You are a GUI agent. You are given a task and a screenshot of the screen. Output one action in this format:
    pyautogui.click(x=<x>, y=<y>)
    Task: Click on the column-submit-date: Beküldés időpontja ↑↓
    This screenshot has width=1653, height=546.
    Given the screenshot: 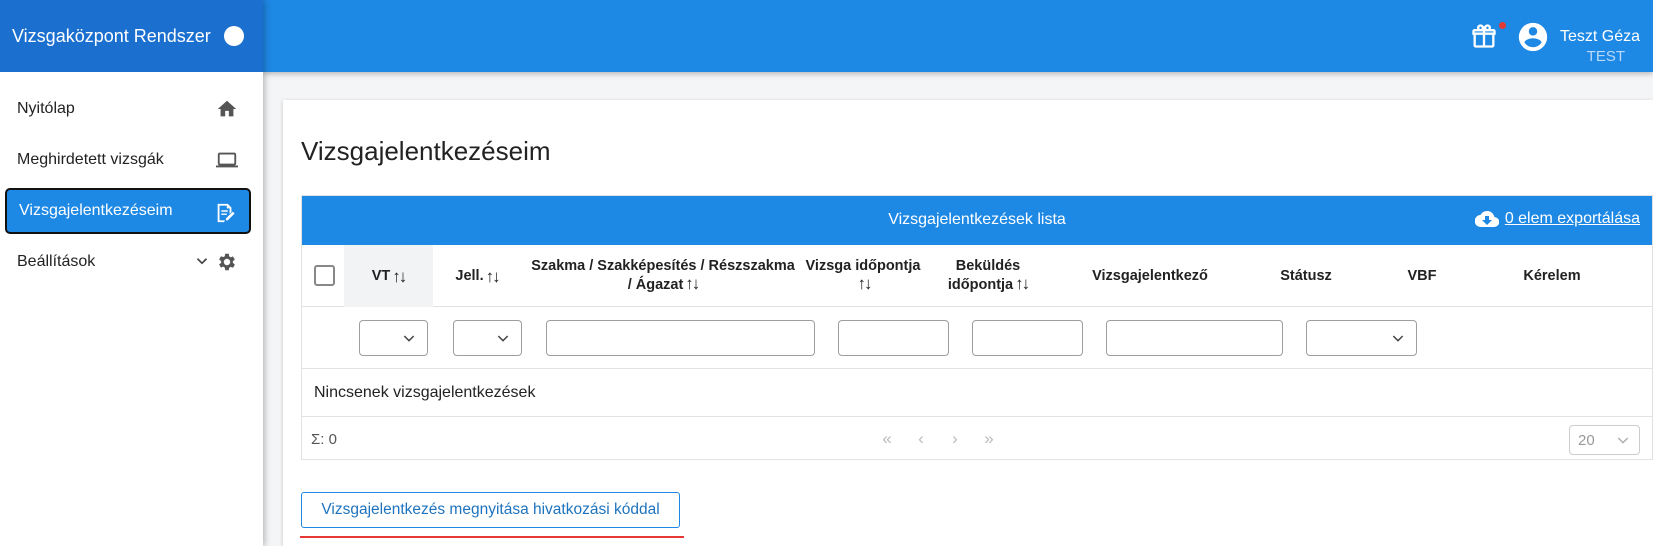 What is the action you would take?
    pyautogui.click(x=988, y=276)
    